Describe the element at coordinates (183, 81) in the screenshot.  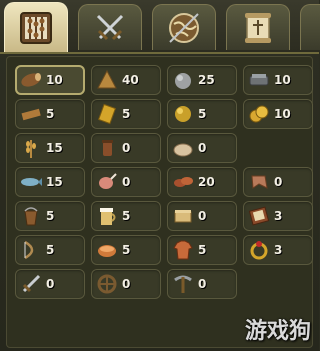
I see `stone-icon` at that location.